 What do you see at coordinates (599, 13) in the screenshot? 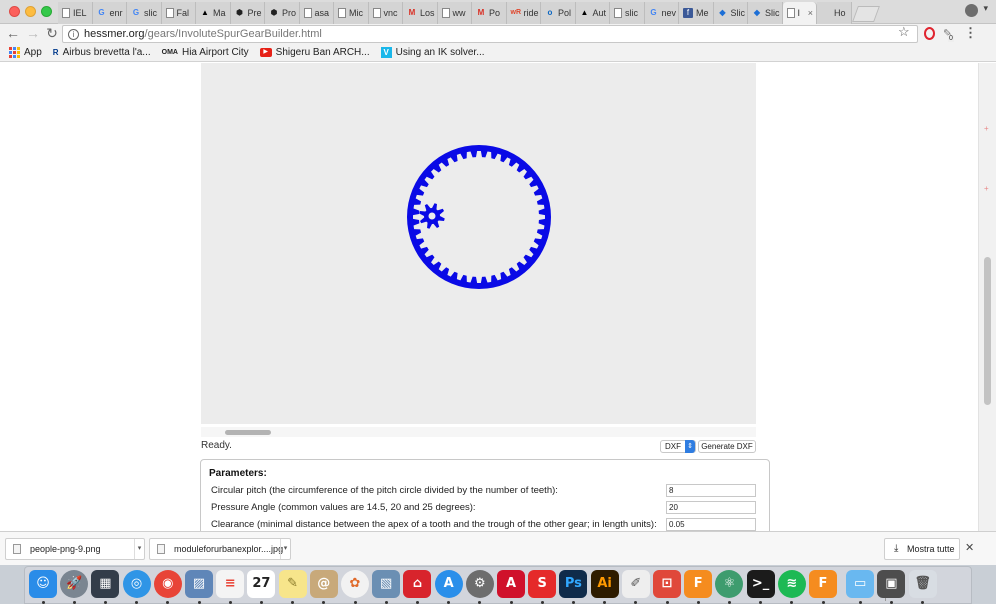
I see `tab-label: Aut` at bounding box center [599, 13].